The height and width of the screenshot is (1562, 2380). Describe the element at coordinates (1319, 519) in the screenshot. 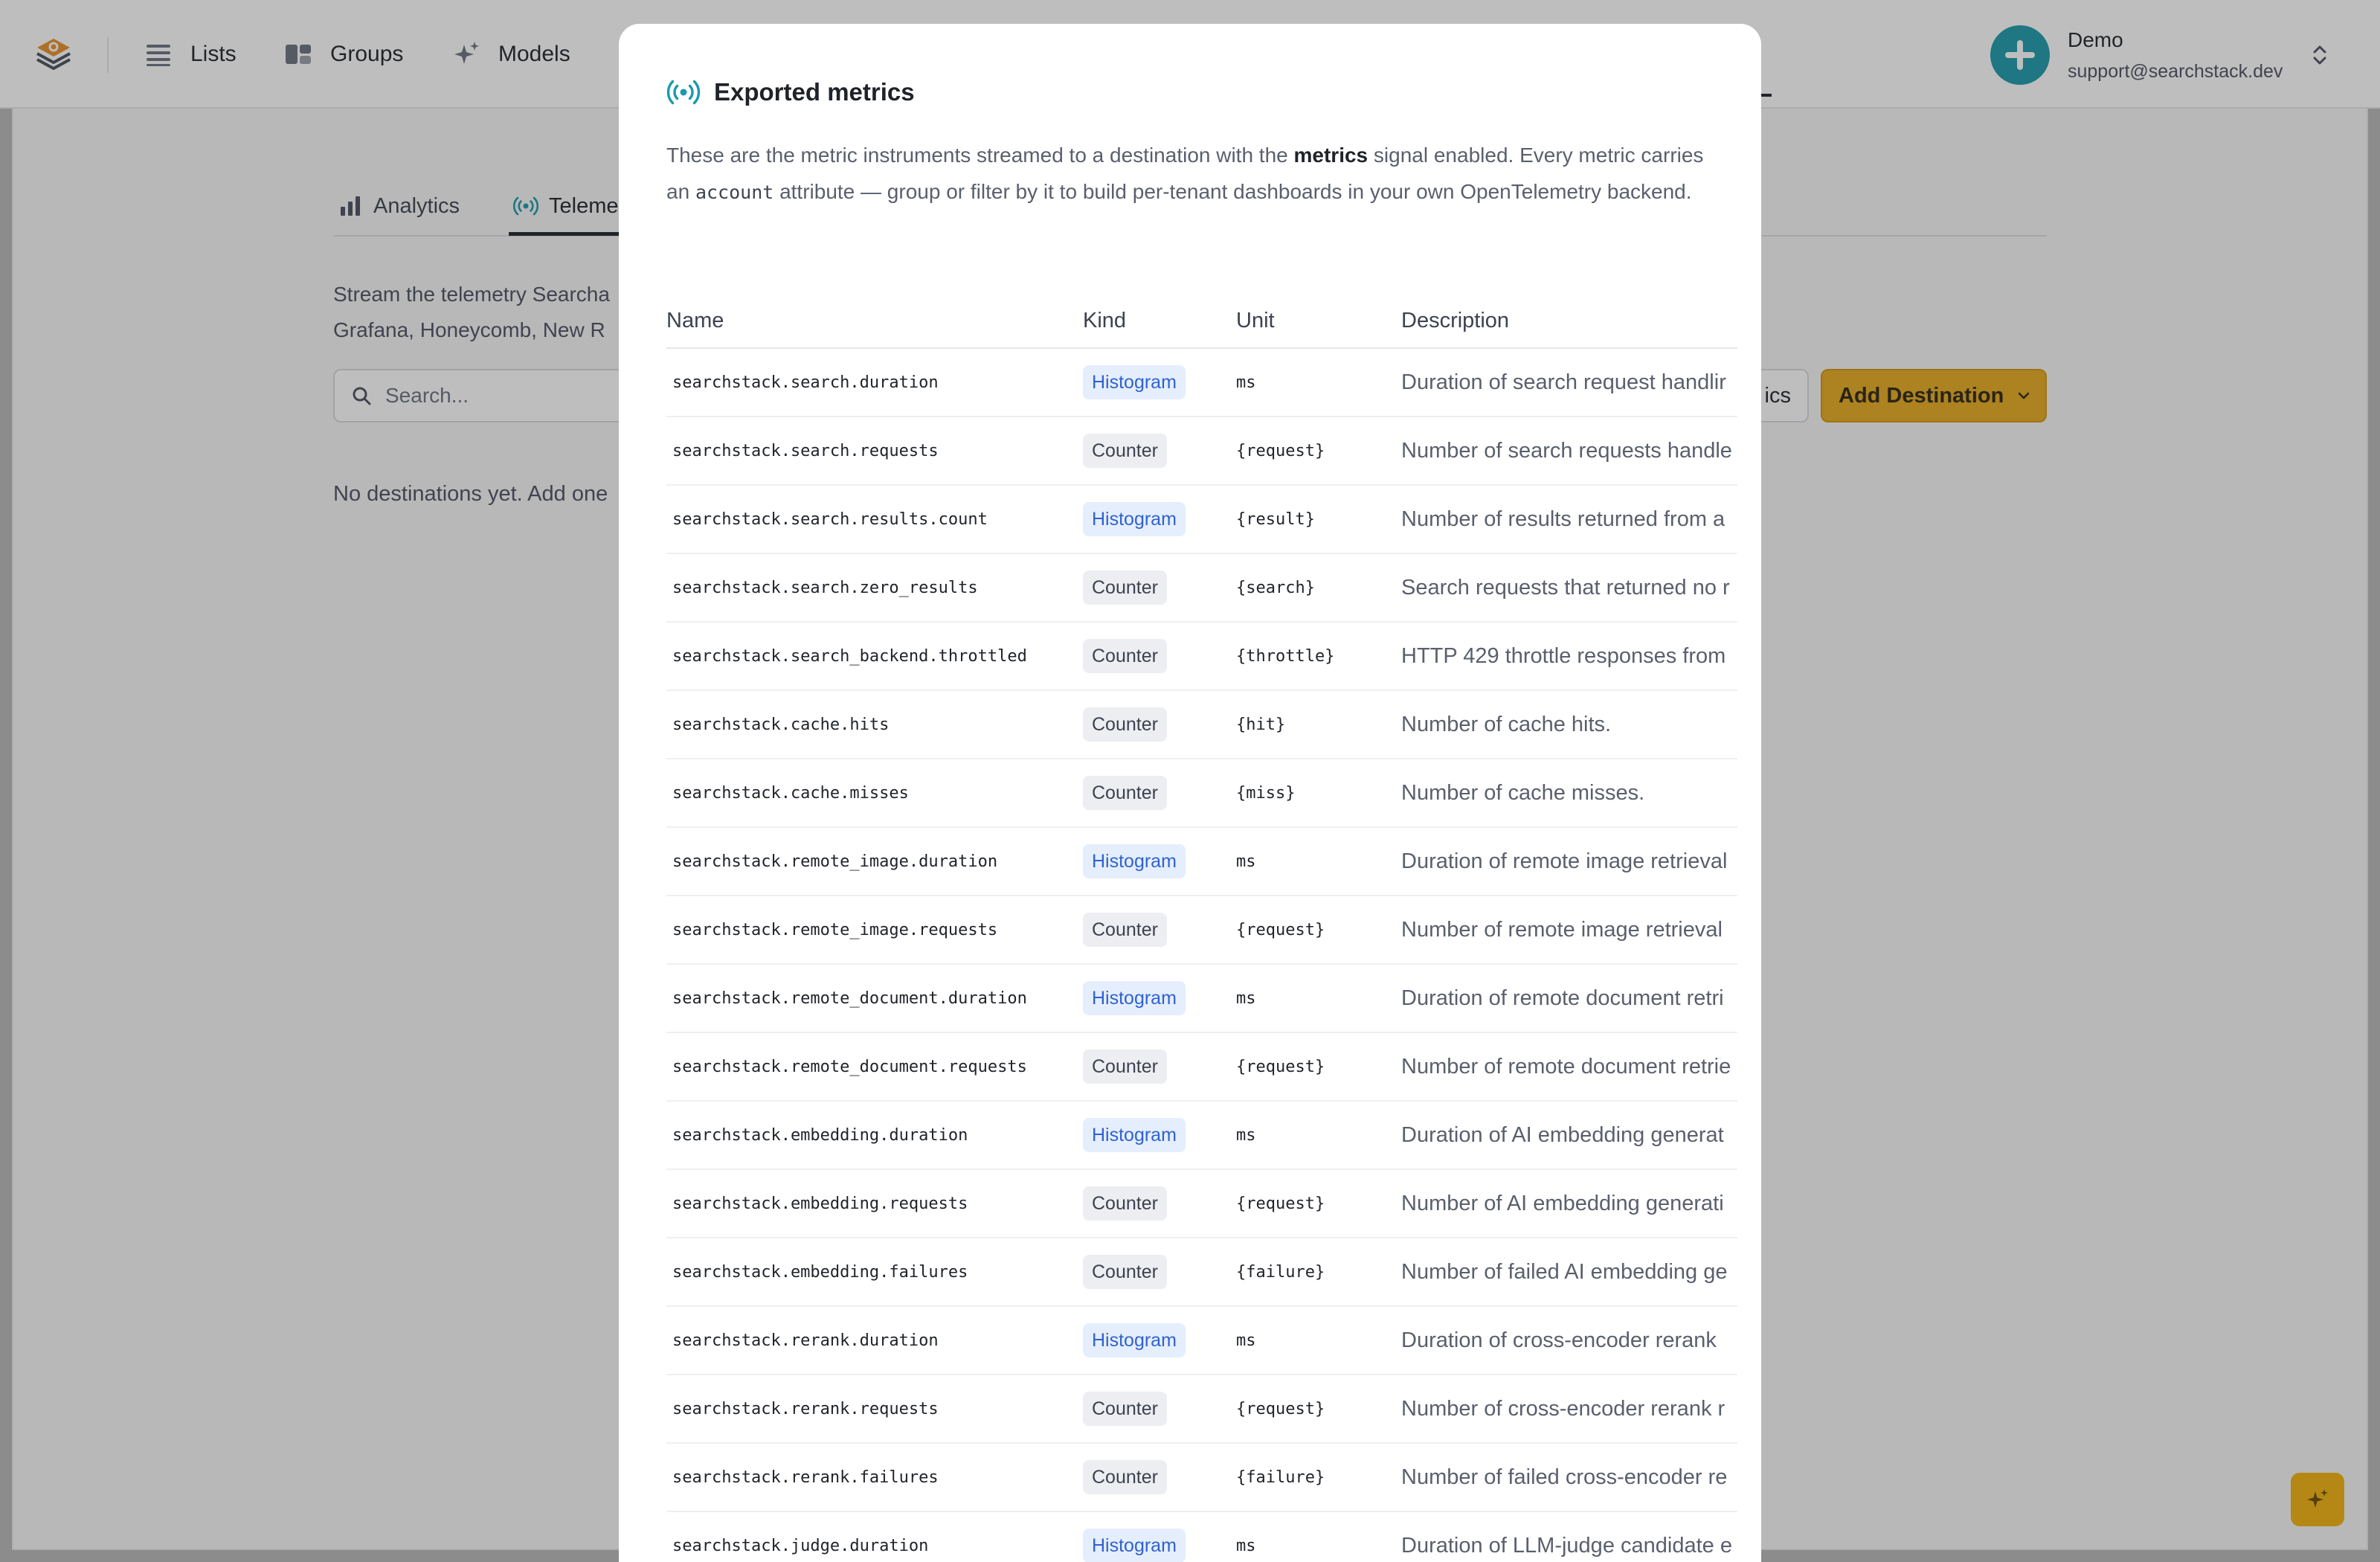

I see `metric-unit: {result}` at that location.